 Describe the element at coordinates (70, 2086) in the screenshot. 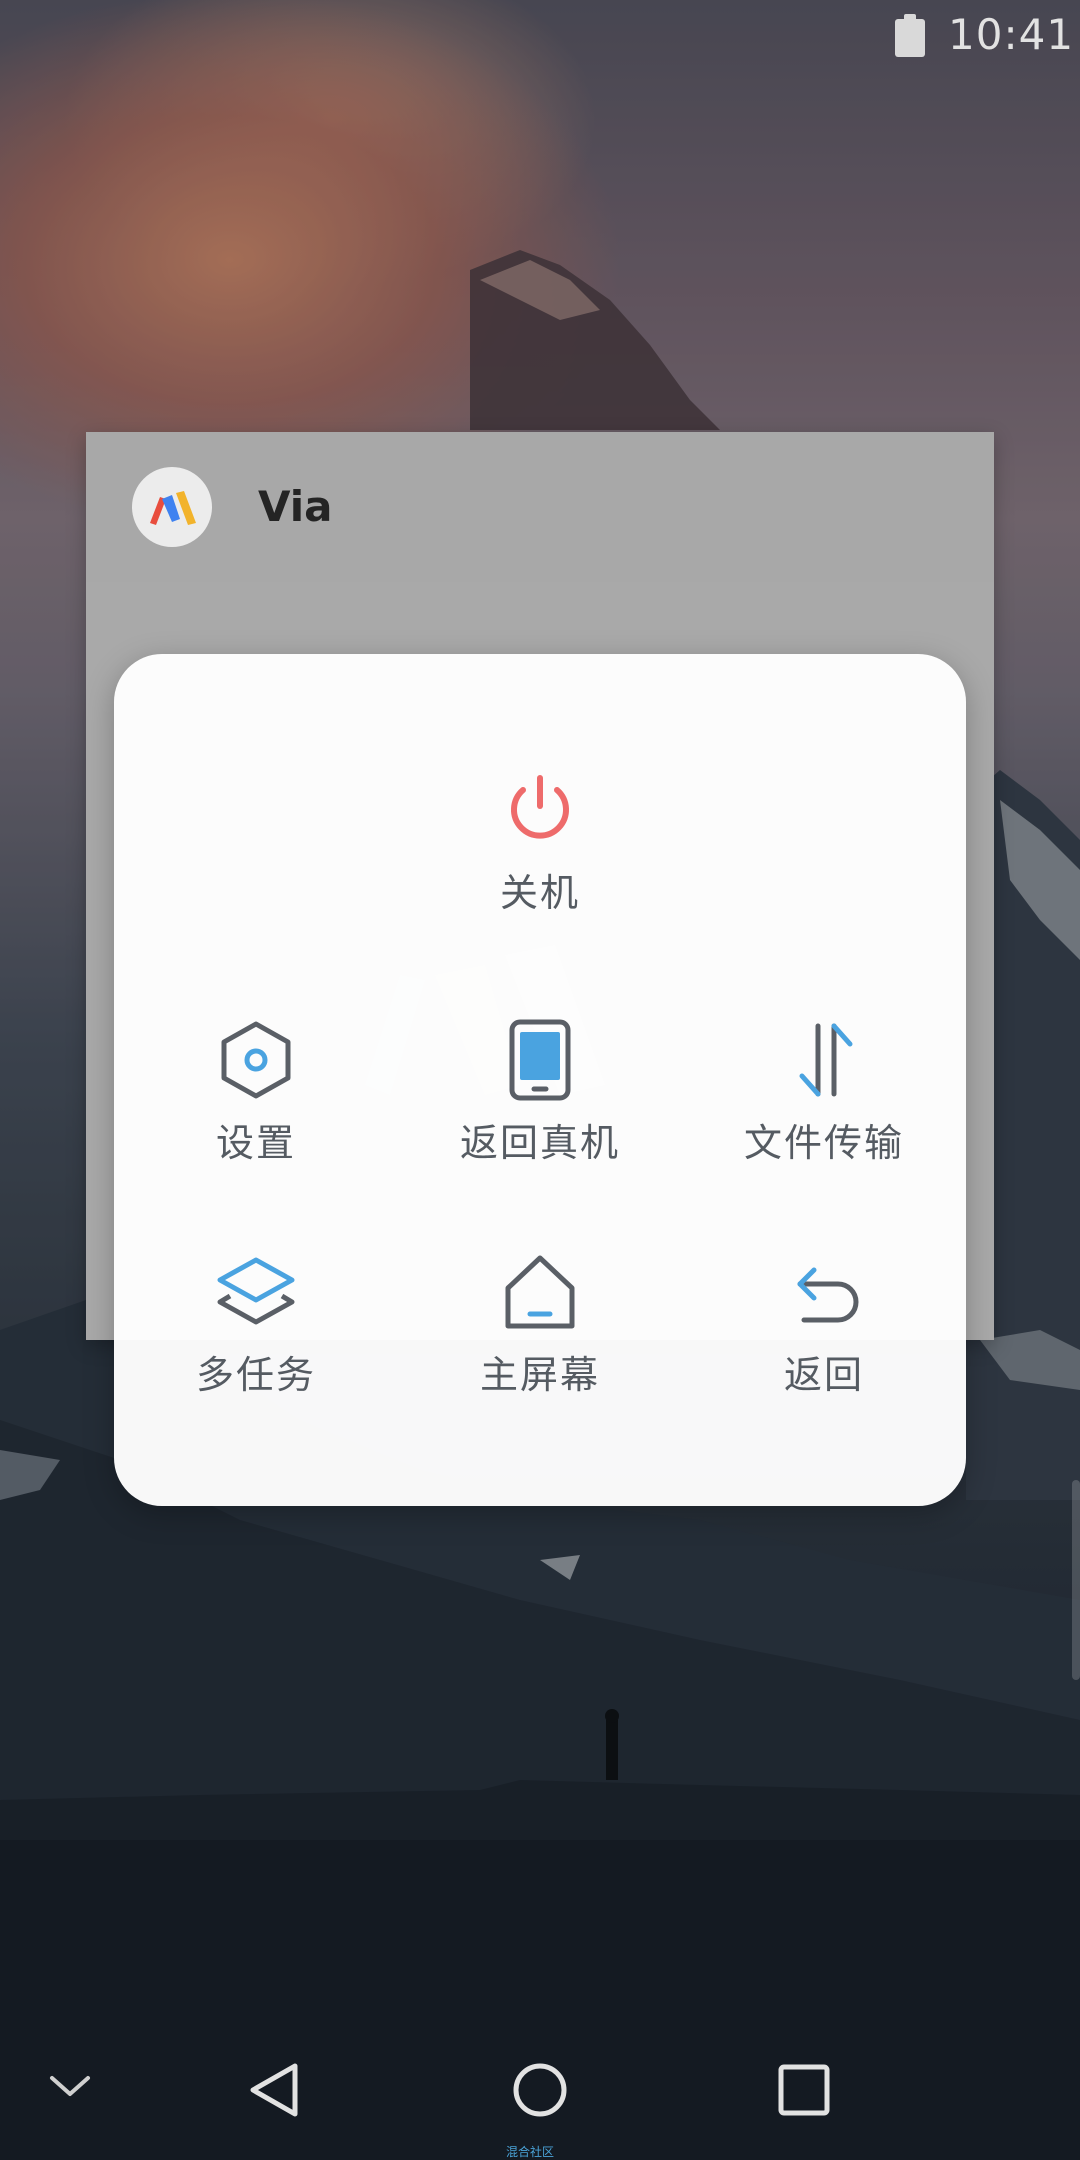

I see `chevron-down-icon` at that location.